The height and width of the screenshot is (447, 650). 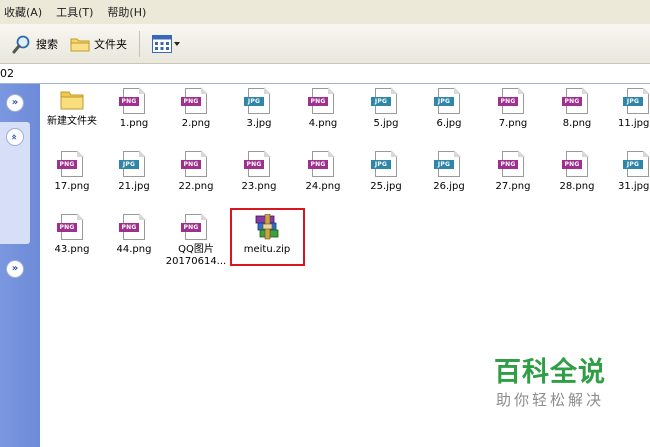 I want to click on file-item-folder: 新建文件夹, so click(x=72, y=108).